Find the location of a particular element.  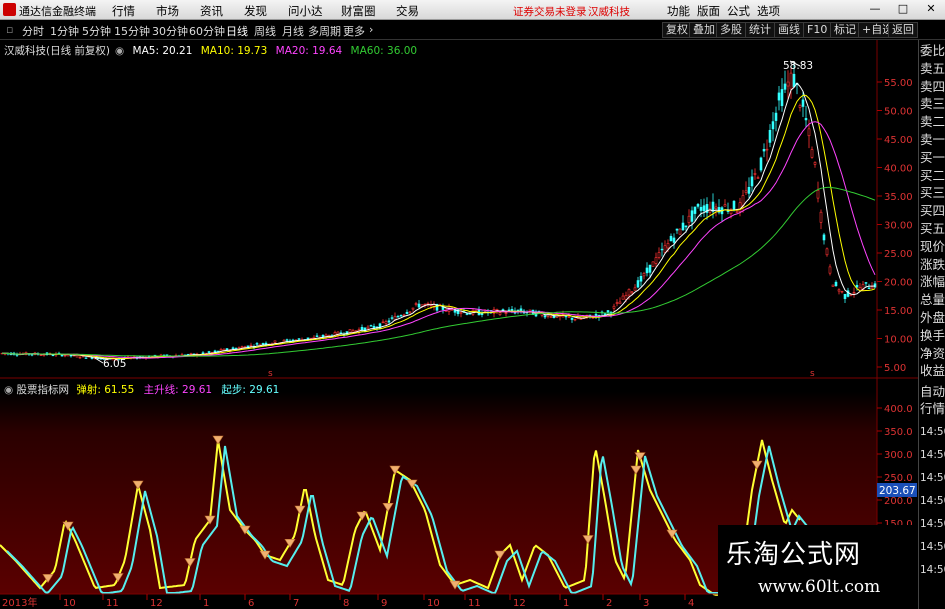

price-tick-label: 15.00 is located at coordinates (898, 311).